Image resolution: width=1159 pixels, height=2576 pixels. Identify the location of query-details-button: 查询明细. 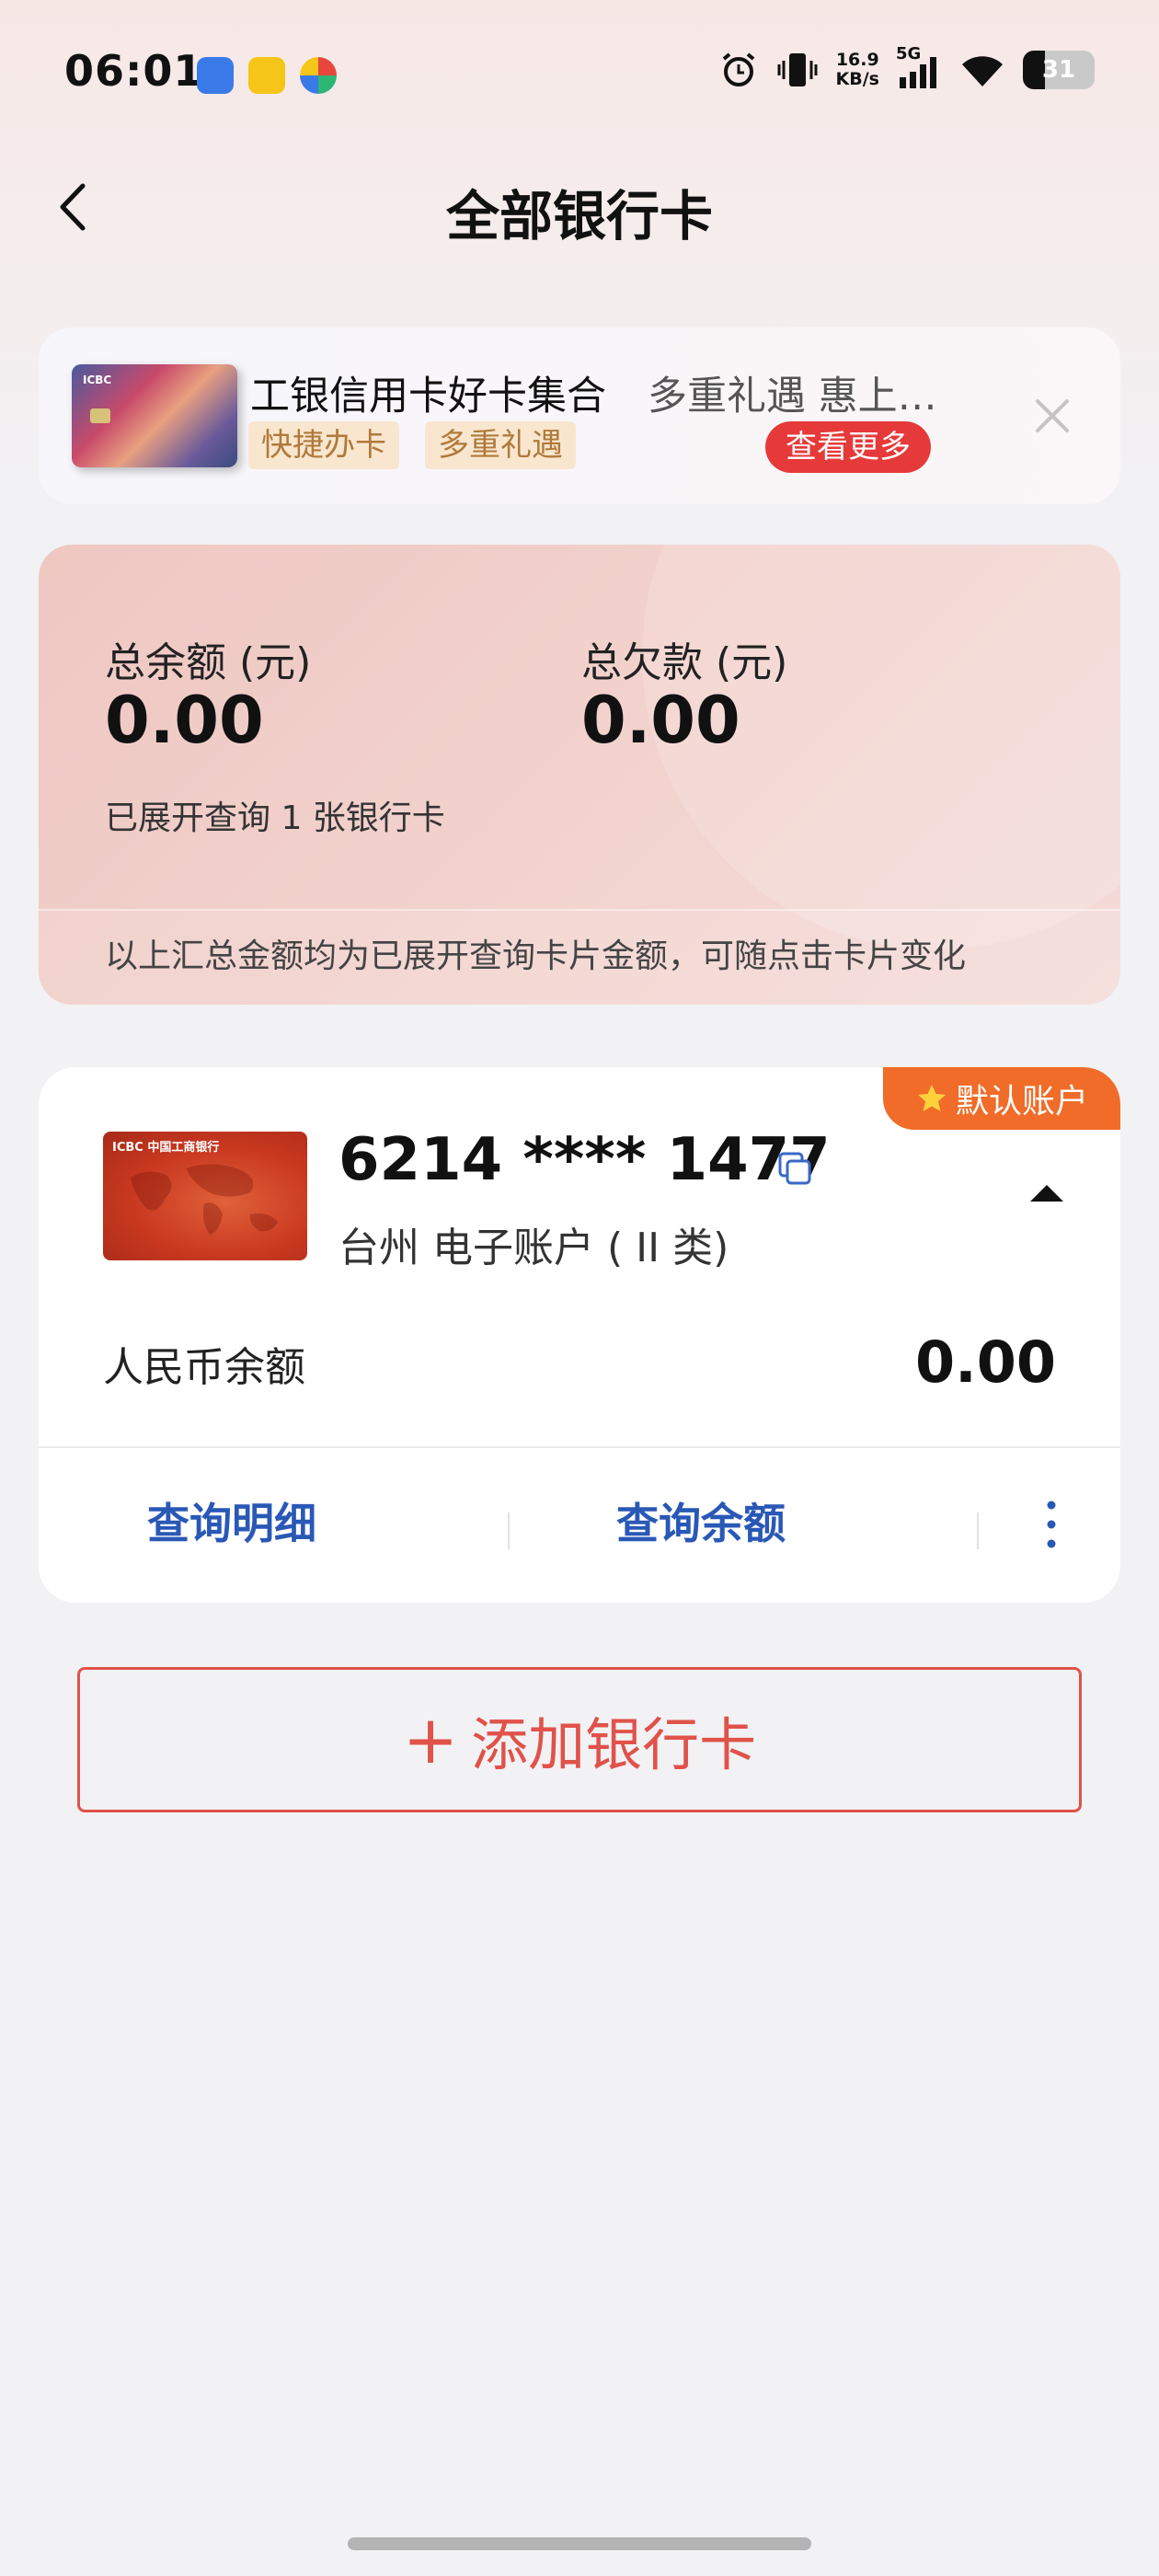
(232, 1520).